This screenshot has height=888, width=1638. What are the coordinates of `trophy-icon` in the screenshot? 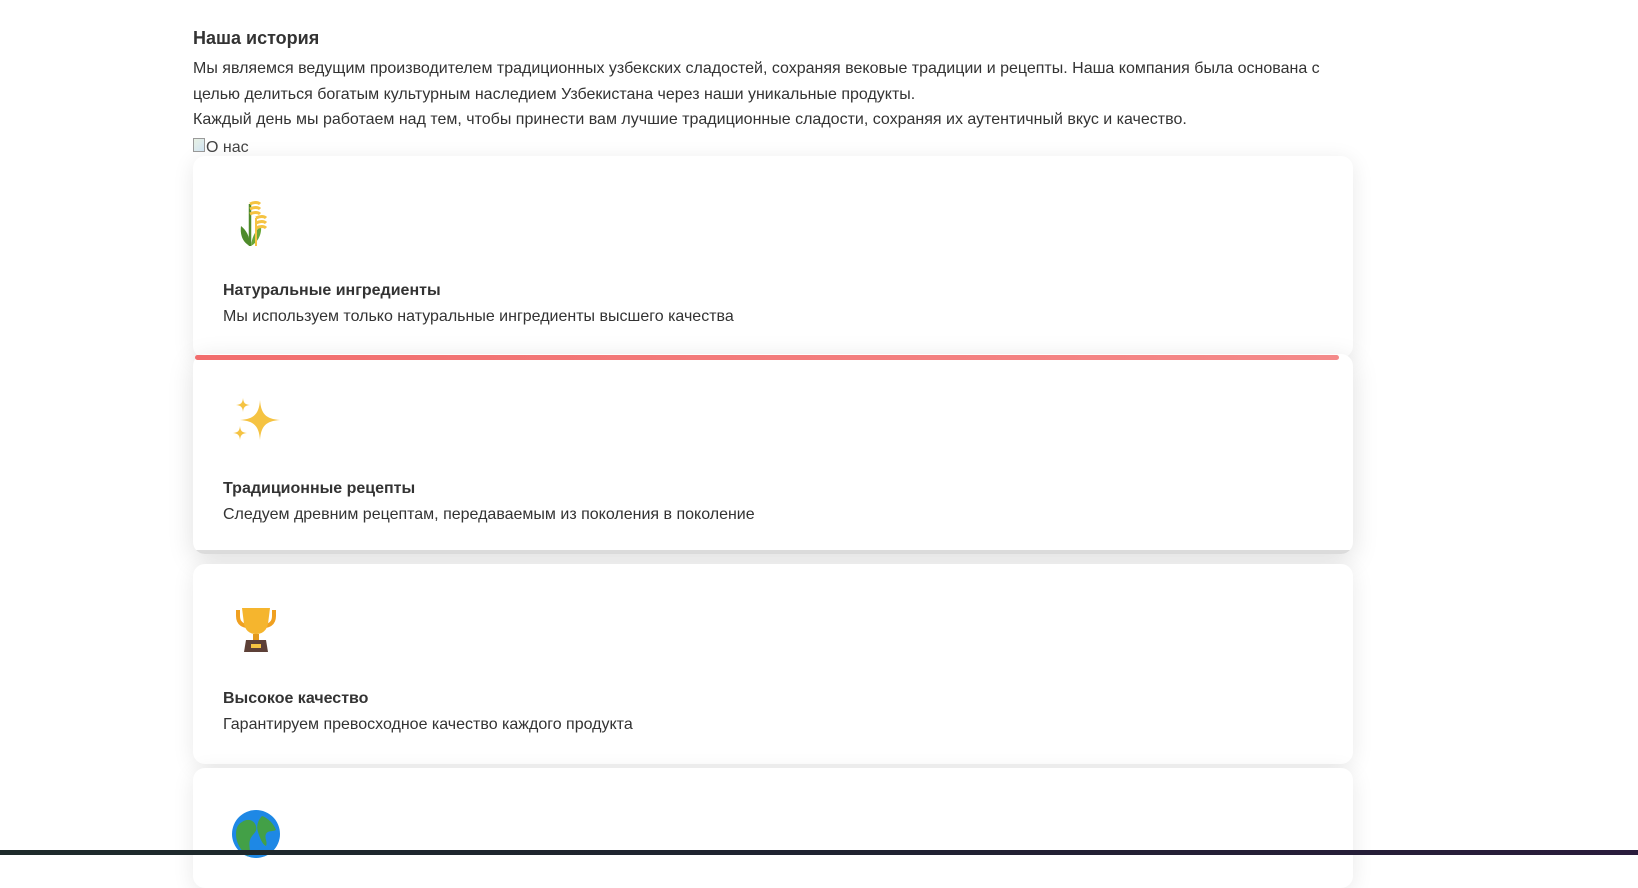 It's located at (256, 630).